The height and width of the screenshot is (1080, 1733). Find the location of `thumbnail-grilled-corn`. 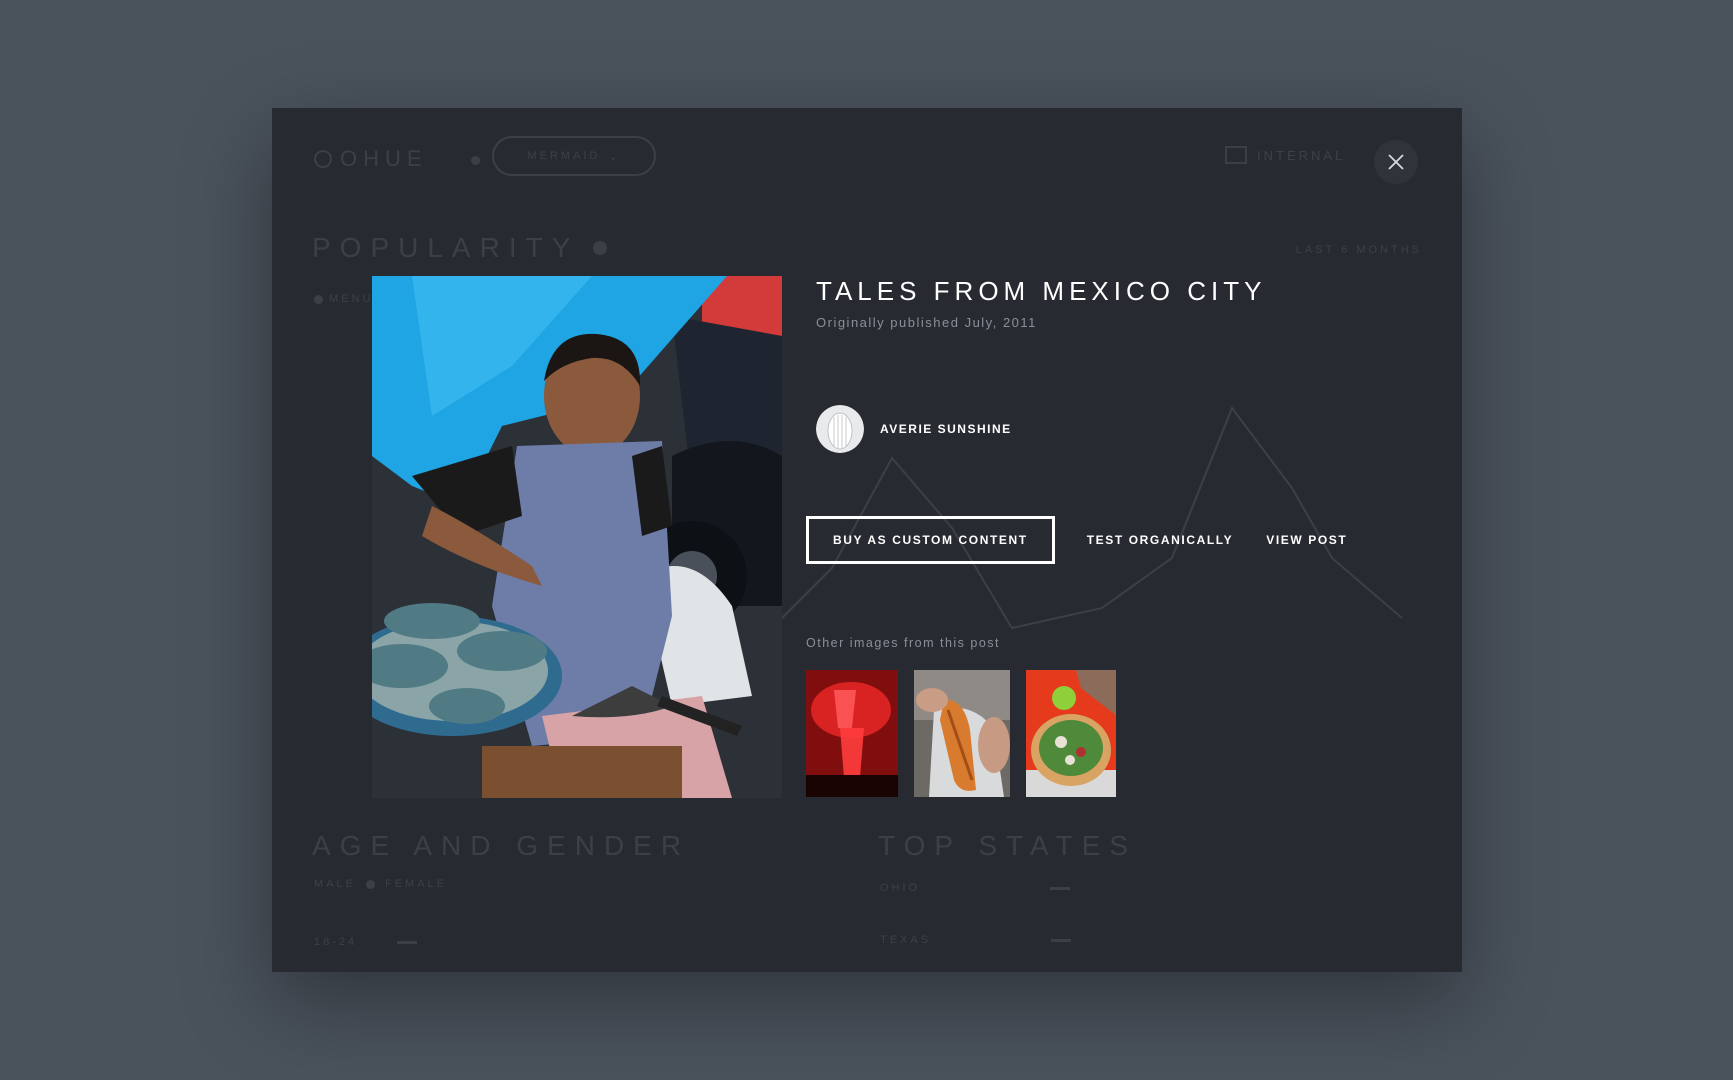

thumbnail-grilled-corn is located at coordinates (962, 733).